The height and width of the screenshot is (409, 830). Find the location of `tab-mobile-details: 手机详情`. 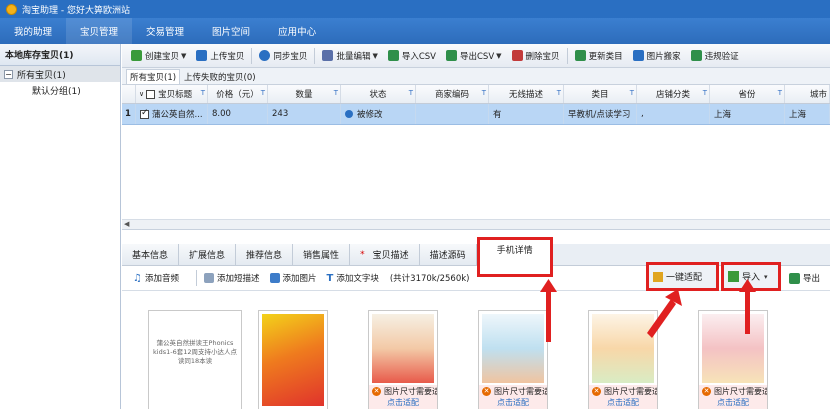

tab-mobile-details: 手机详情 is located at coordinates (514, 257).